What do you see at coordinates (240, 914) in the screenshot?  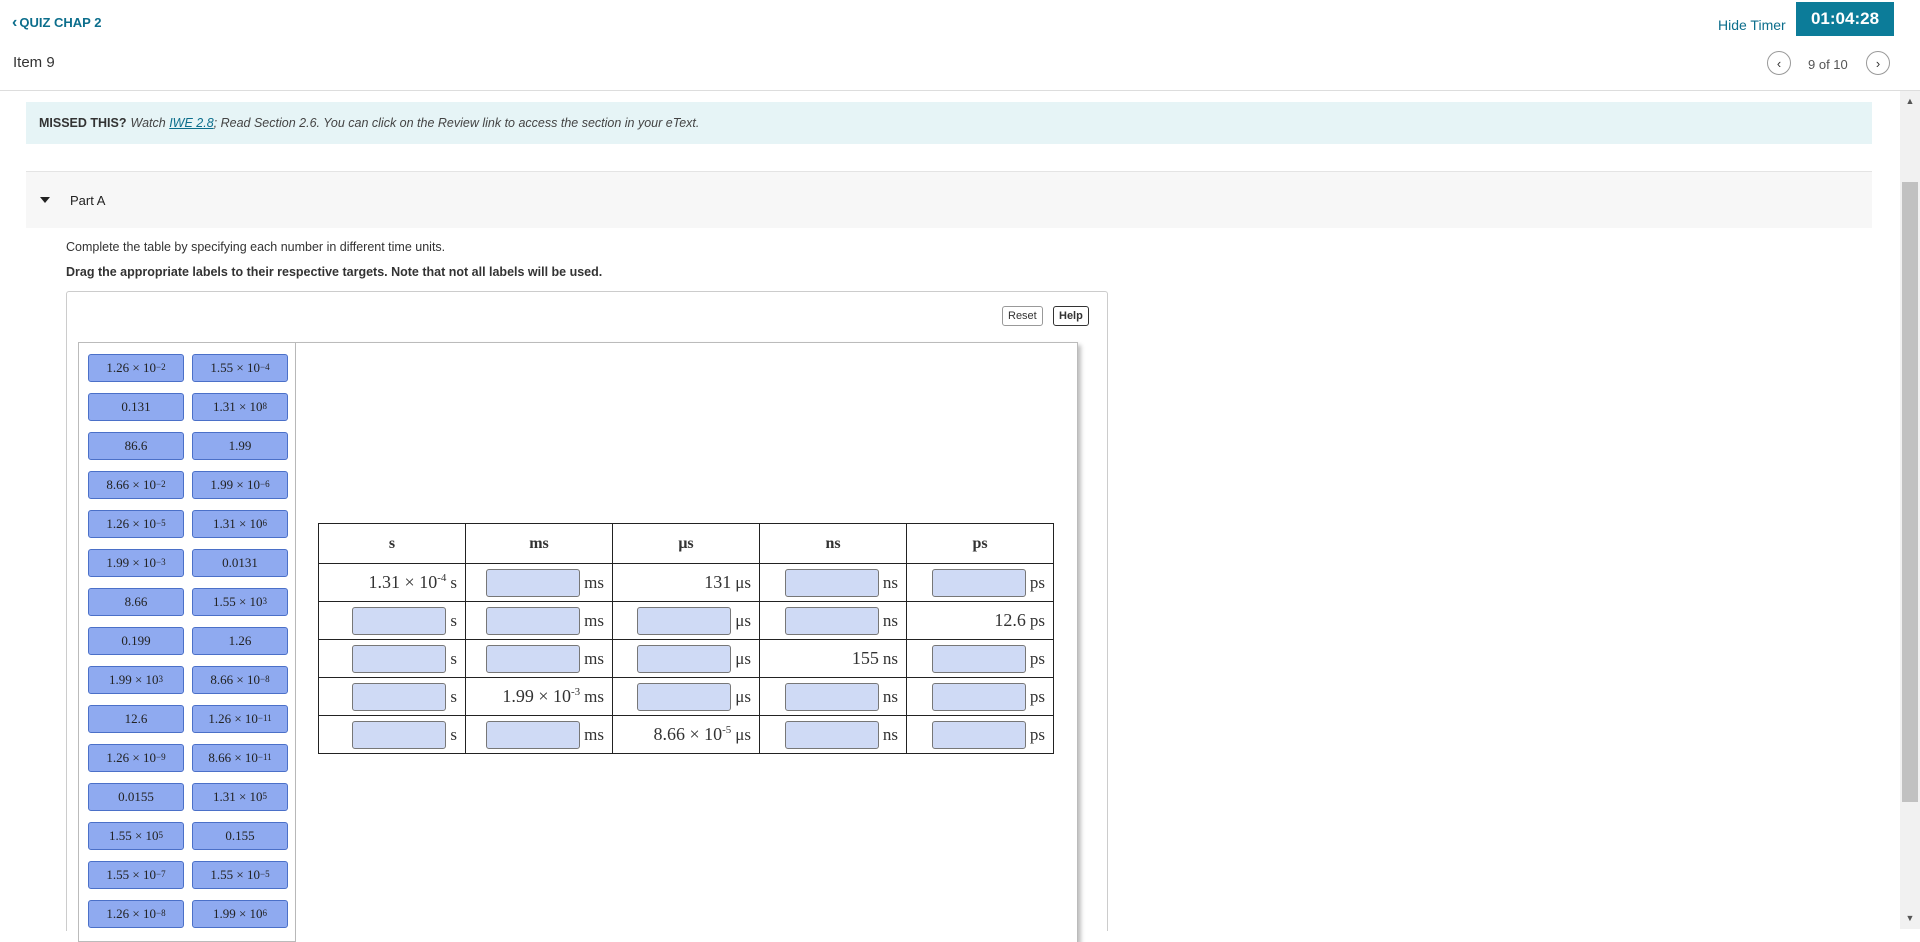 I see `draggable-label: 1.99 × 10 6` at bounding box center [240, 914].